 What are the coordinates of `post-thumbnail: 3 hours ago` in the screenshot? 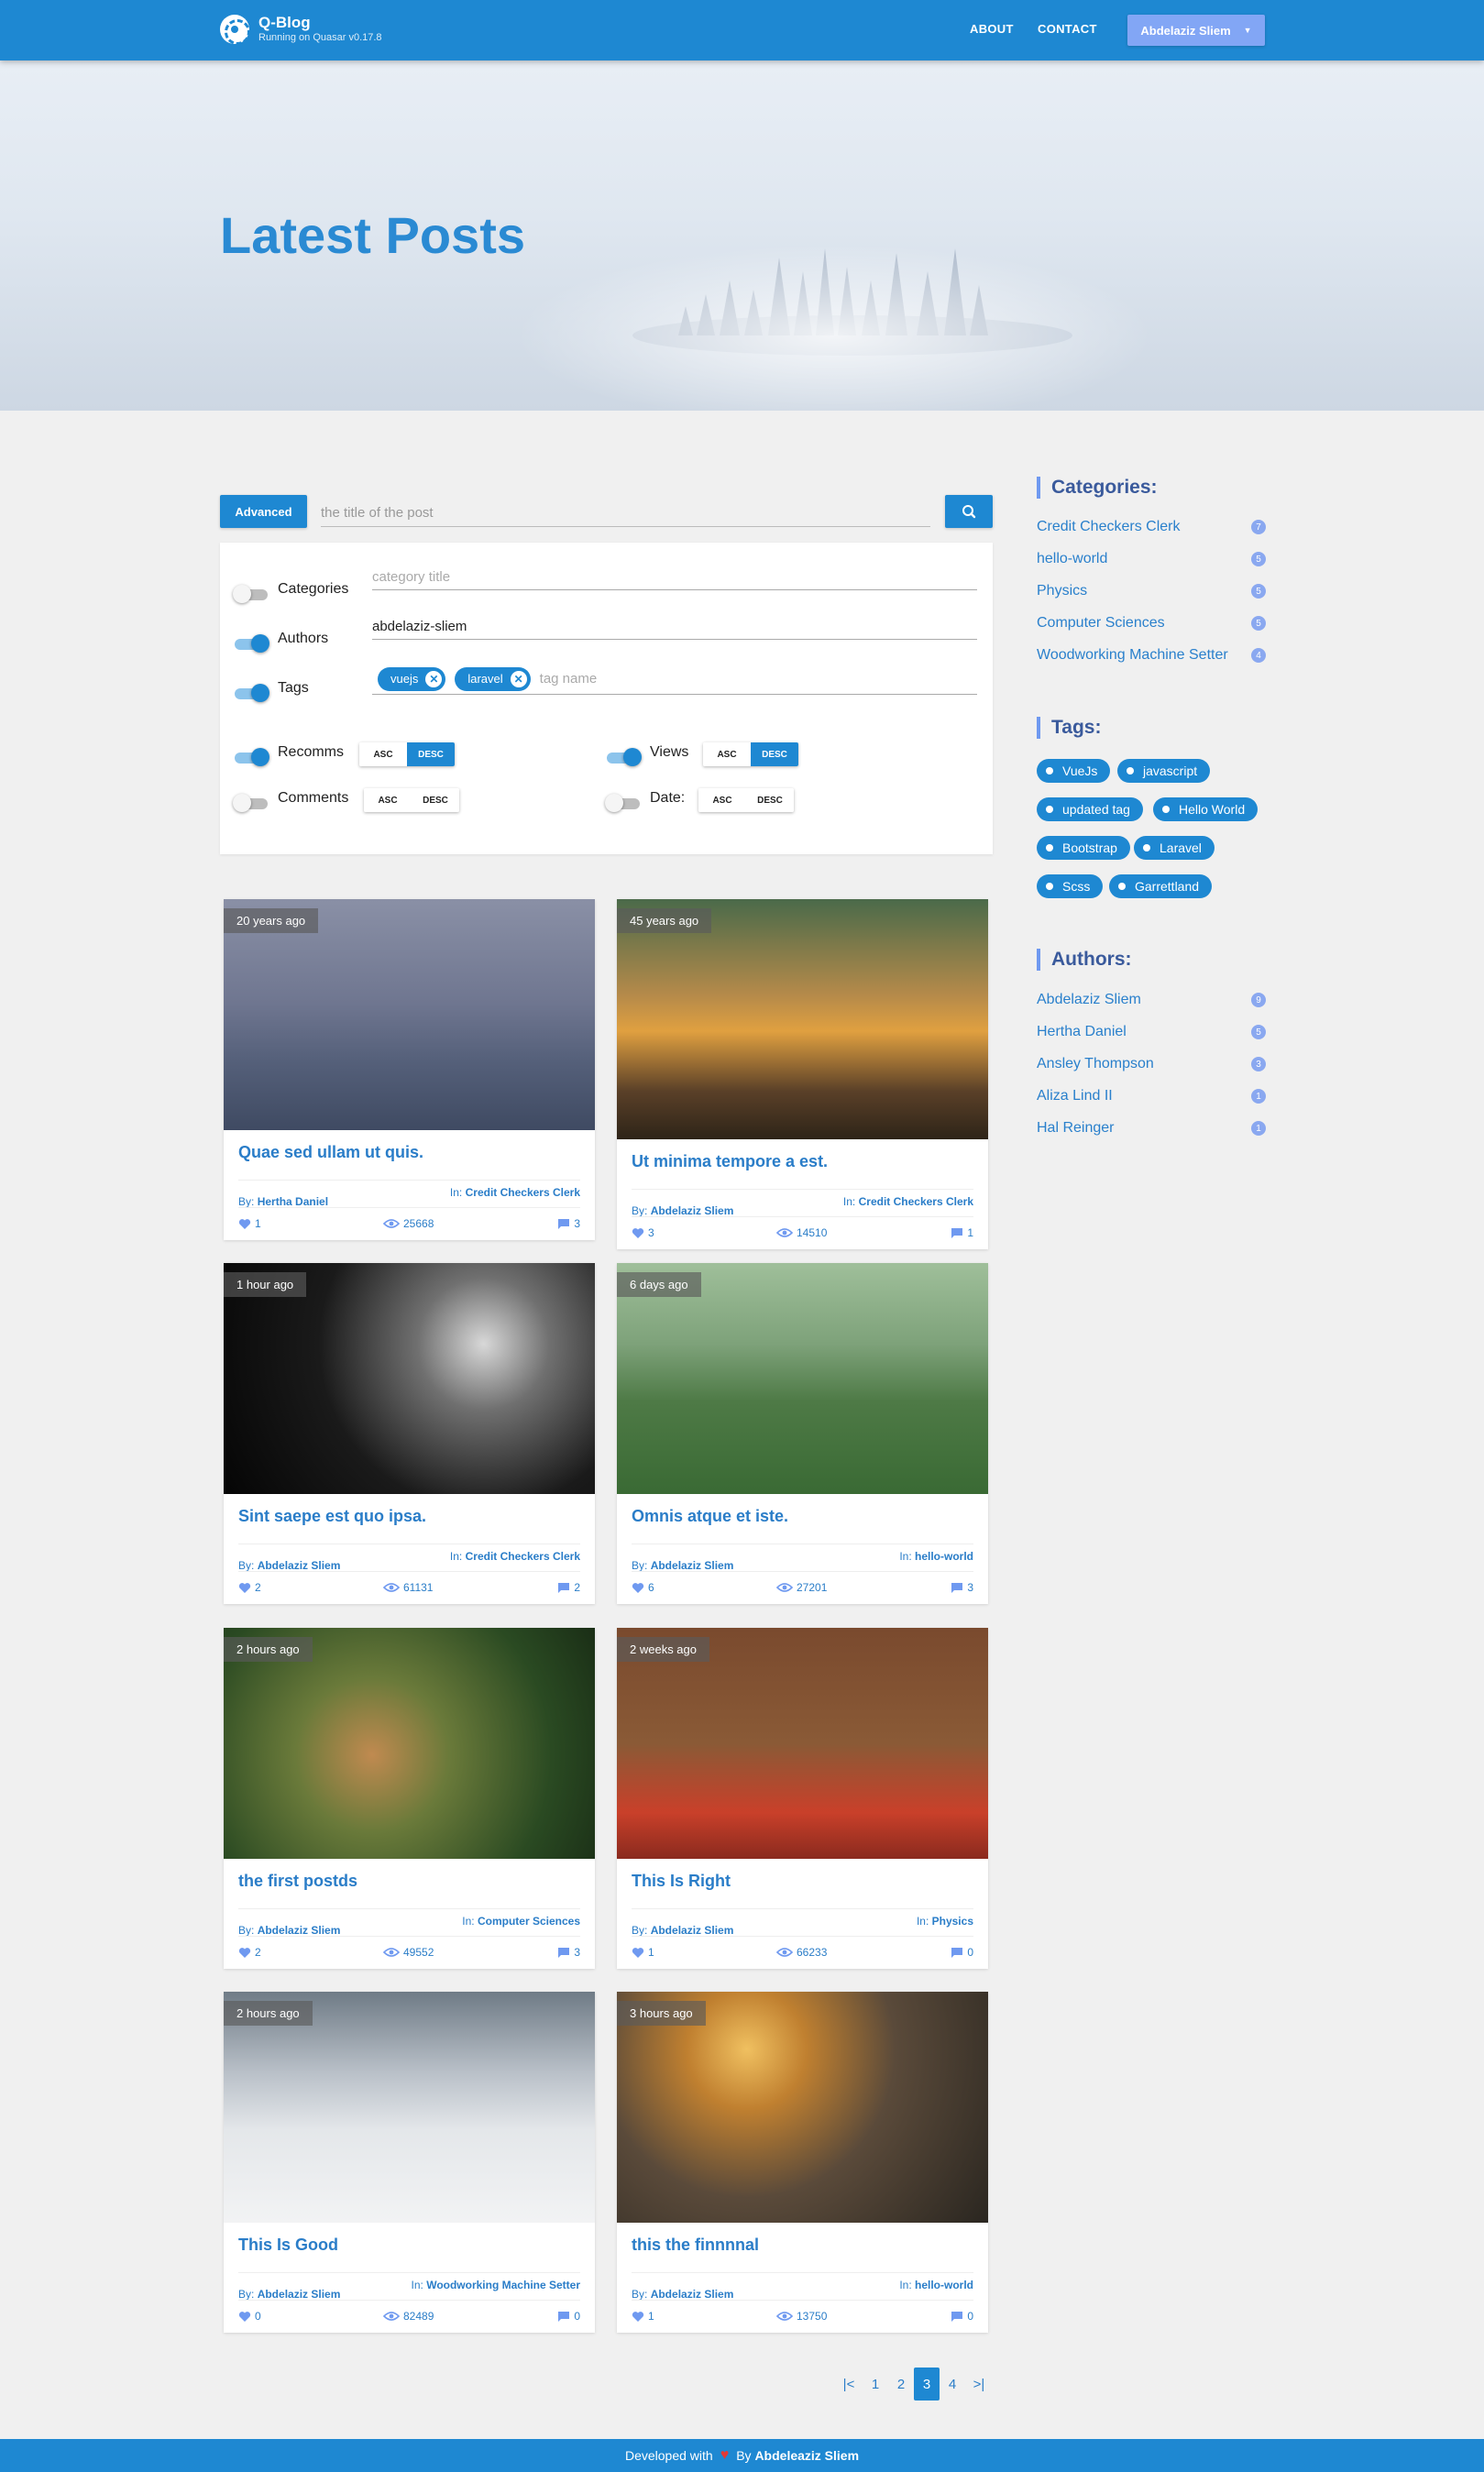 It's located at (802, 2107).